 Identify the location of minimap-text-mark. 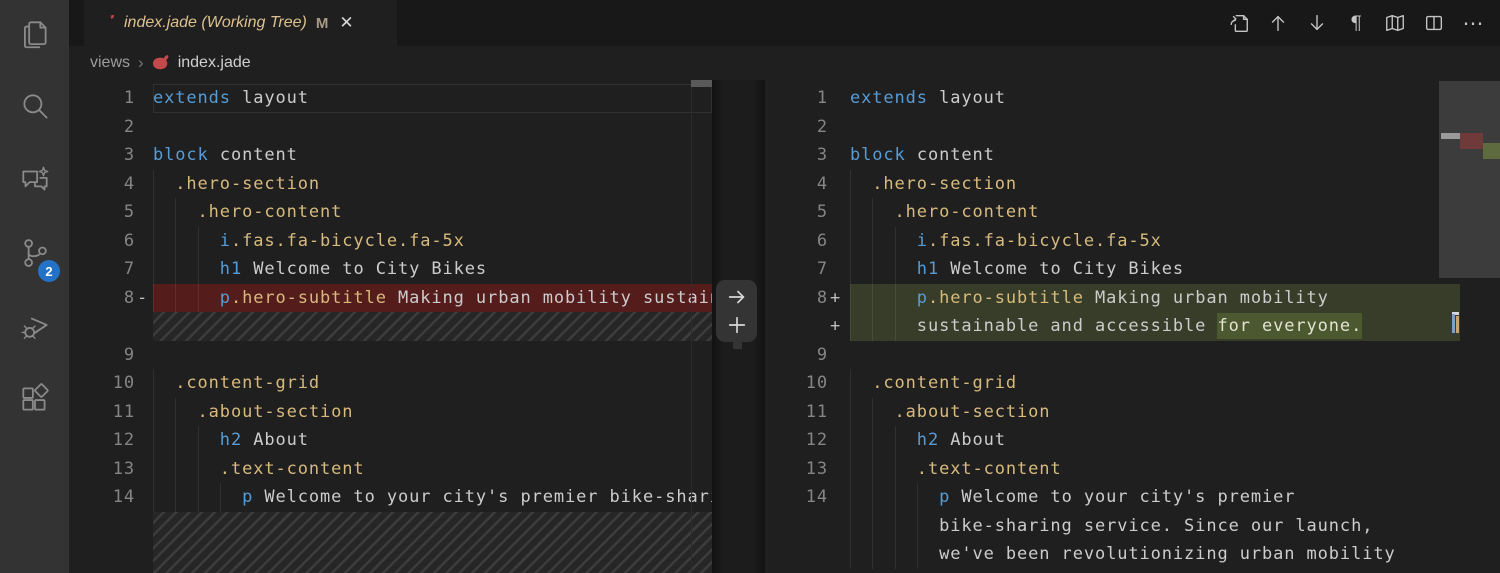
(1450, 136).